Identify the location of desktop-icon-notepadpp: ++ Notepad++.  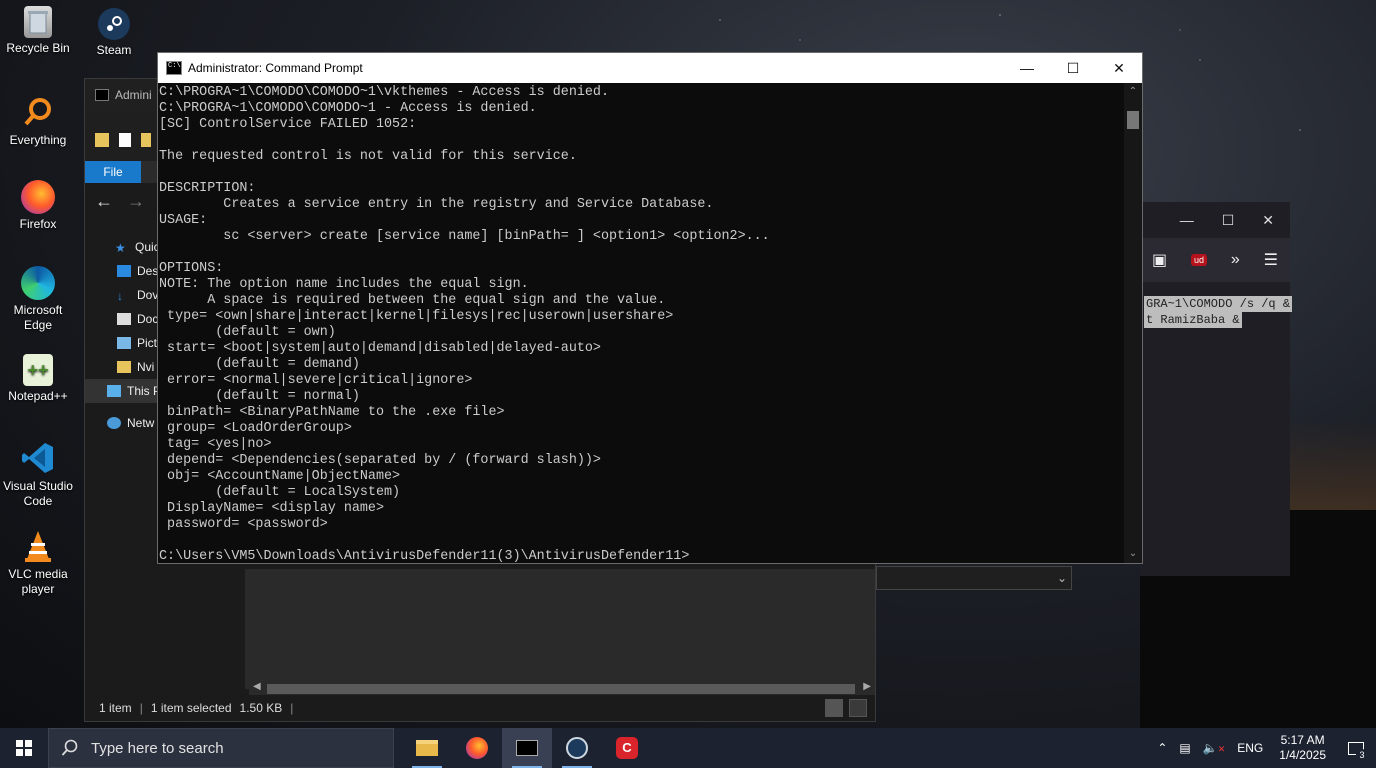
(38, 379).